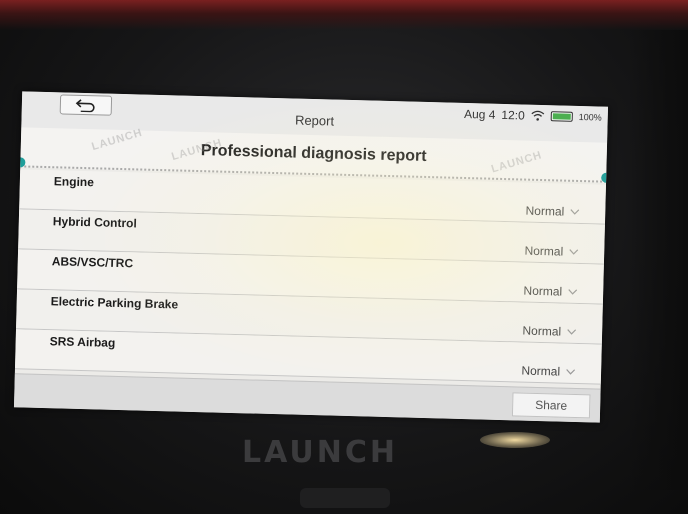  What do you see at coordinates (344, 15) in the screenshot?
I see `device-case-rim` at bounding box center [344, 15].